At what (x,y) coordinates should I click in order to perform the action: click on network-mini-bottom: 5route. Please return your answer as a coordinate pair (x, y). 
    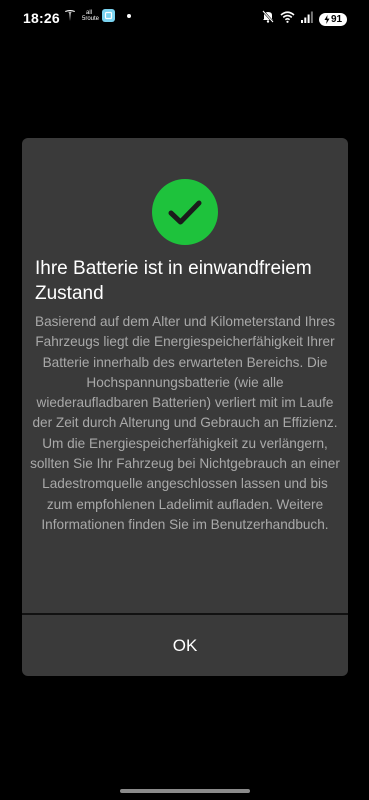
    Looking at the image, I should click on (91, 18).